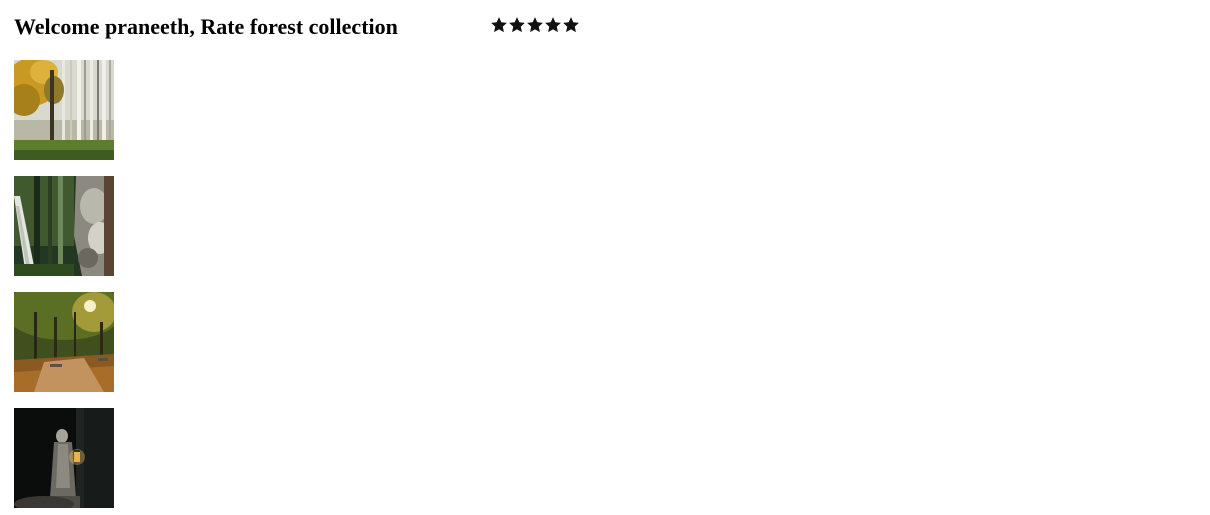 The image size is (1210, 515). I want to click on forest-park-sunlight-image, so click(64, 342).